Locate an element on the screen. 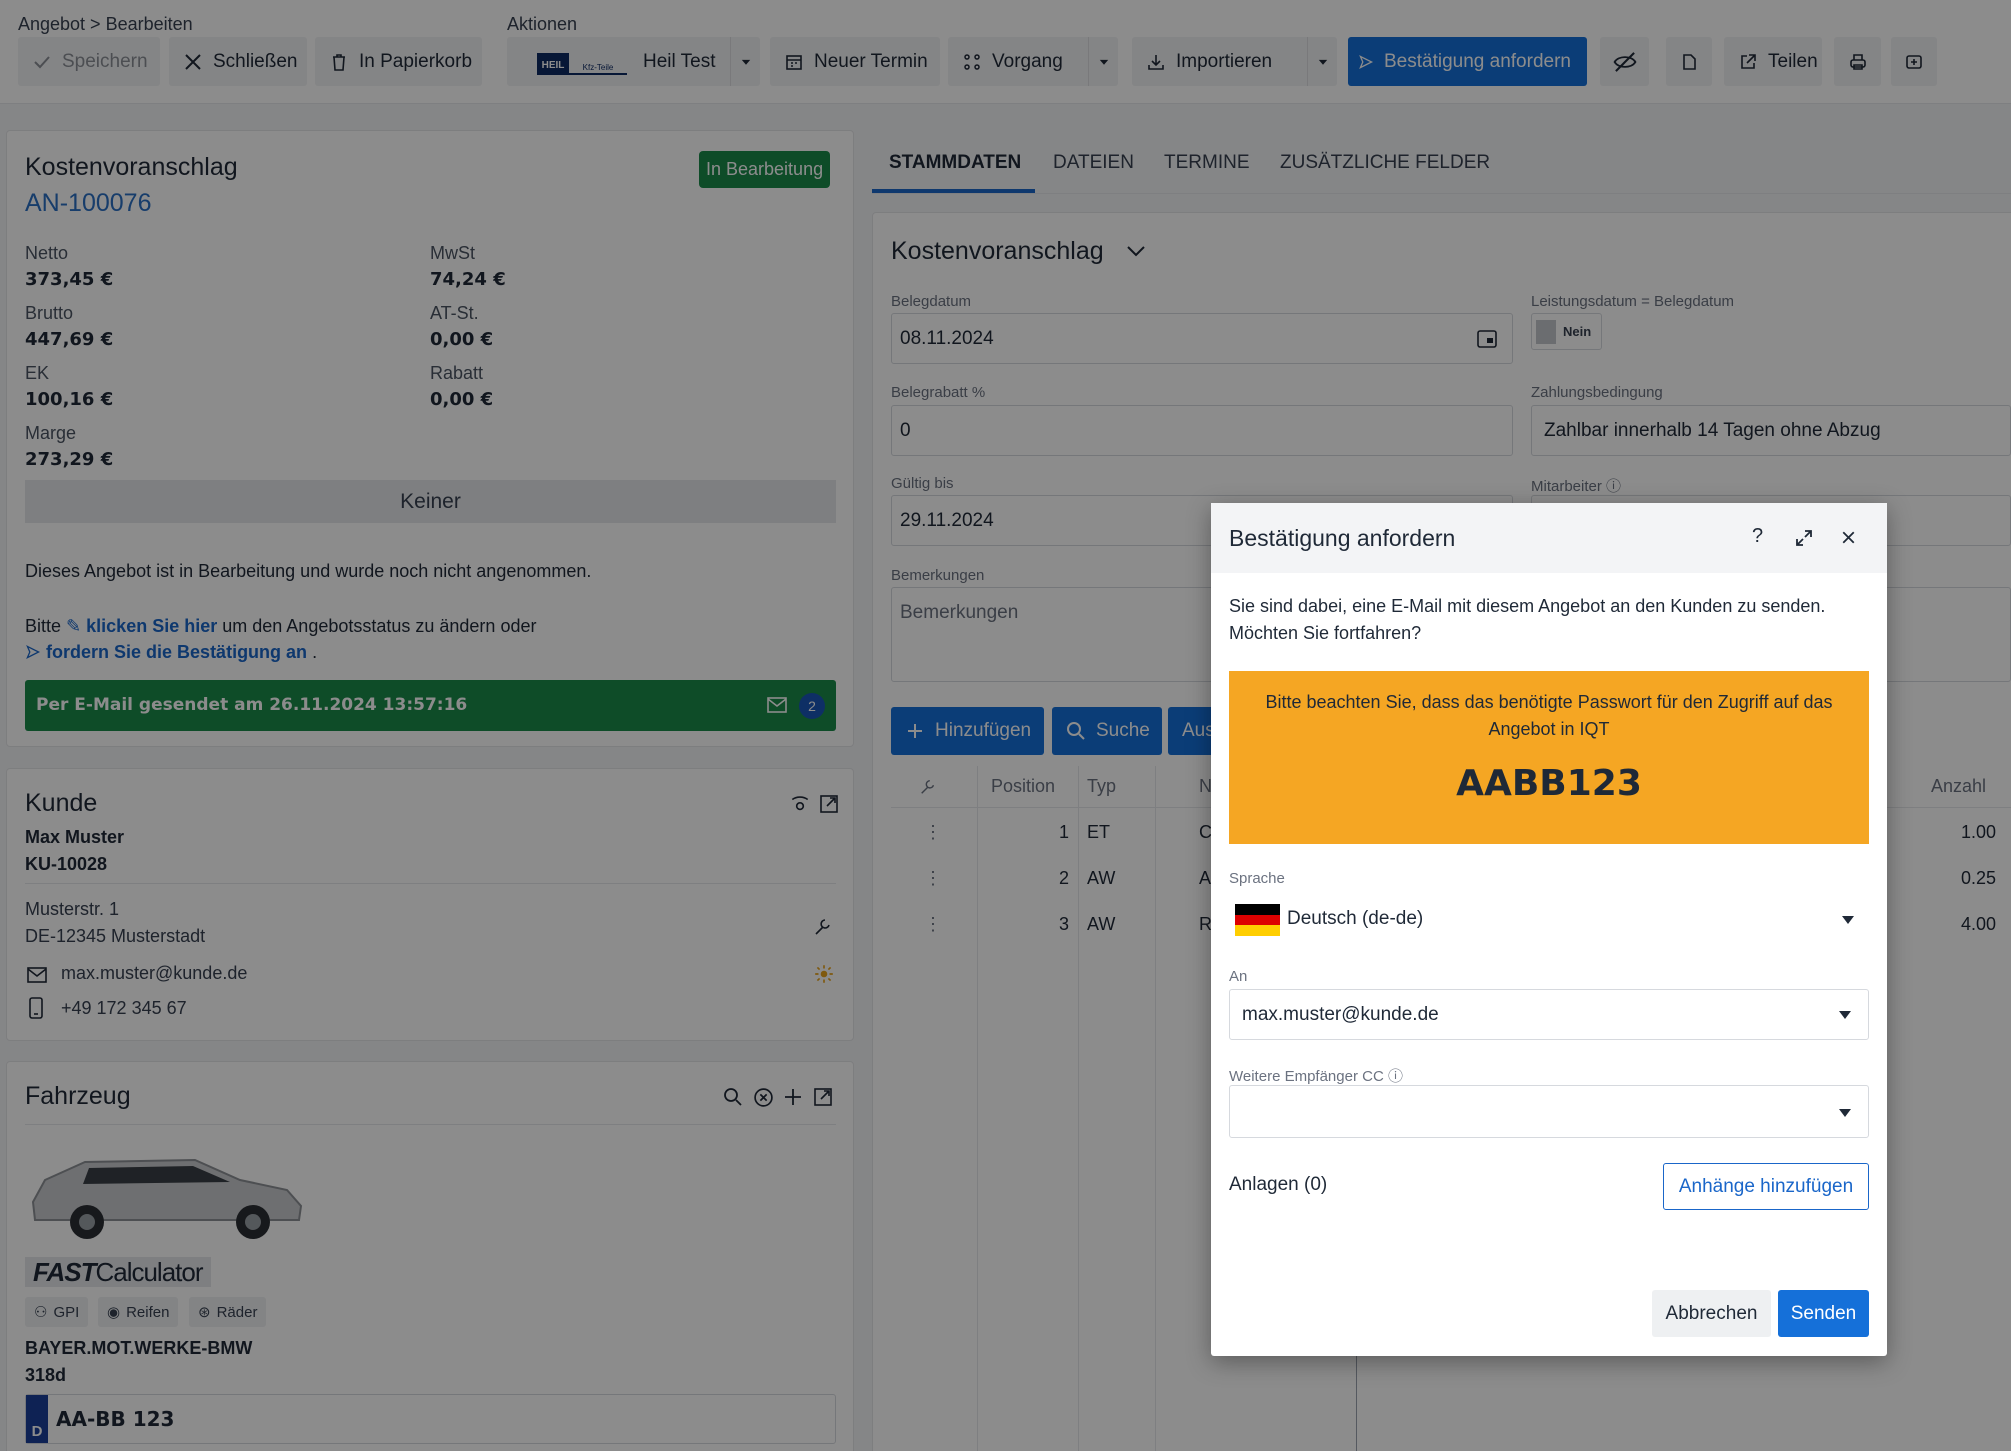  password-value: AABB123 is located at coordinates (1549, 783).